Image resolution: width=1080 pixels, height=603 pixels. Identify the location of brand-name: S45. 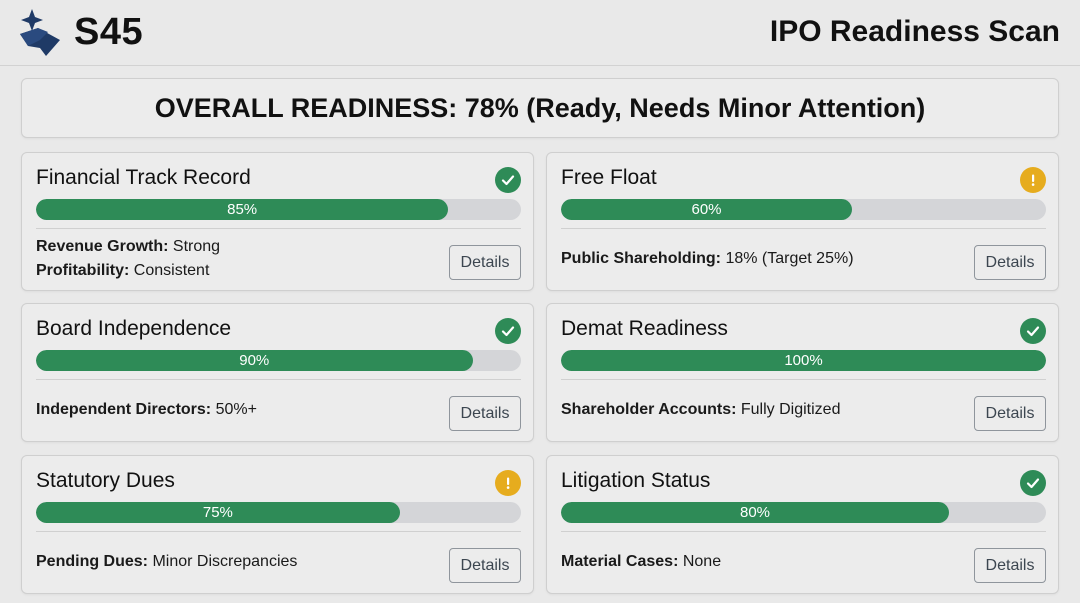
(109, 32).